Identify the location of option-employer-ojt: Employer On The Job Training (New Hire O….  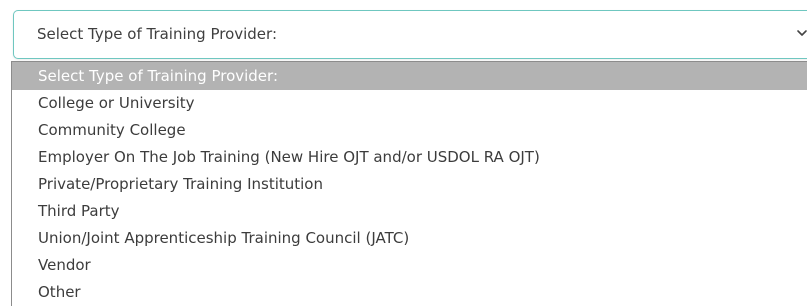
(409, 157).